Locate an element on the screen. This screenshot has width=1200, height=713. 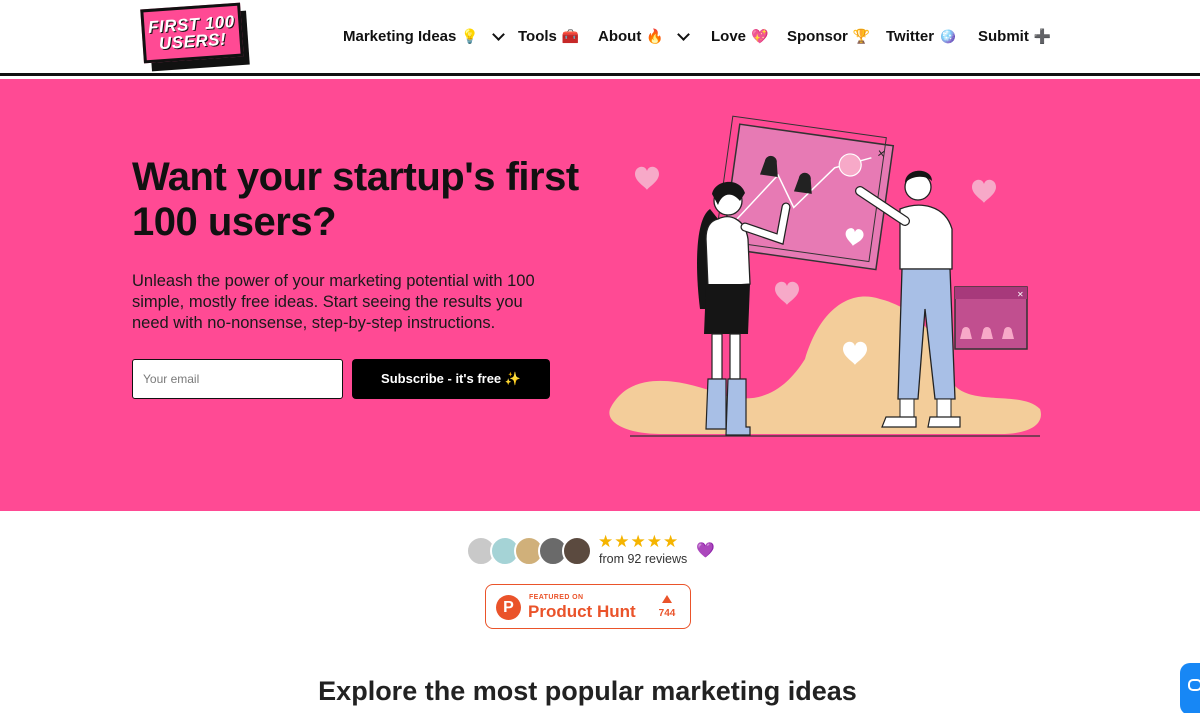
avatar is located at coordinates (577, 551).